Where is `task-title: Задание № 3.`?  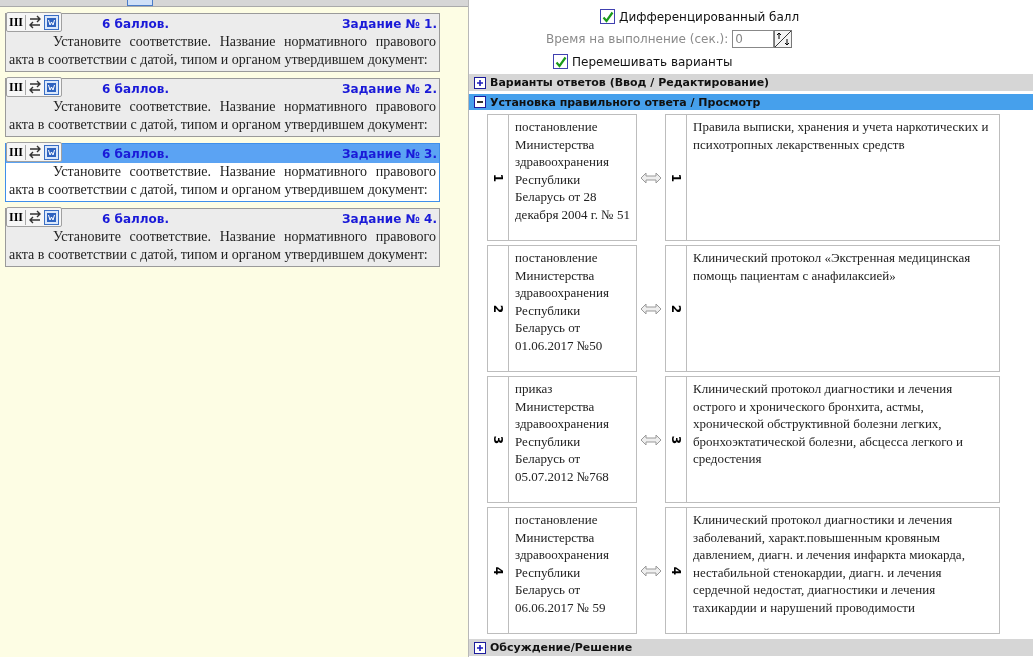 task-title: Задание № 3. is located at coordinates (389, 153).